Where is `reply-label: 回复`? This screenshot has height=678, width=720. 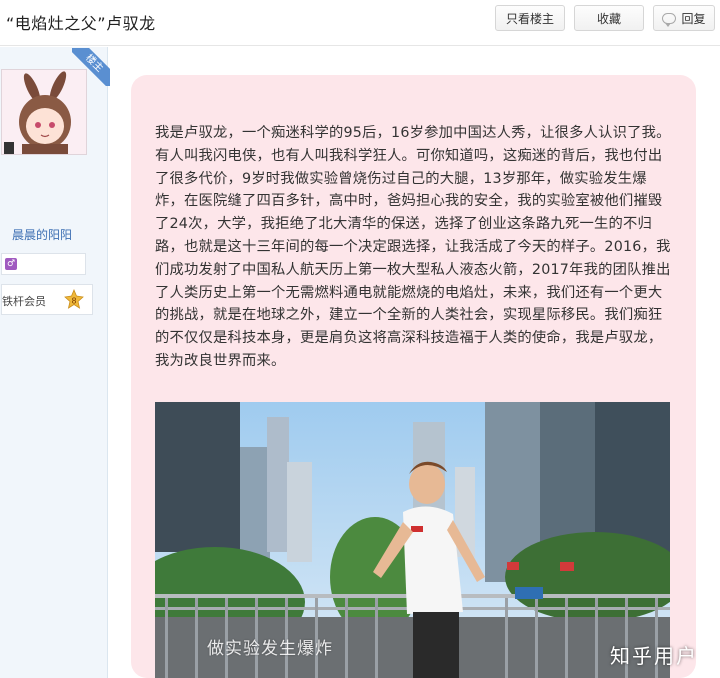 reply-label: 回复 is located at coordinates (693, 18).